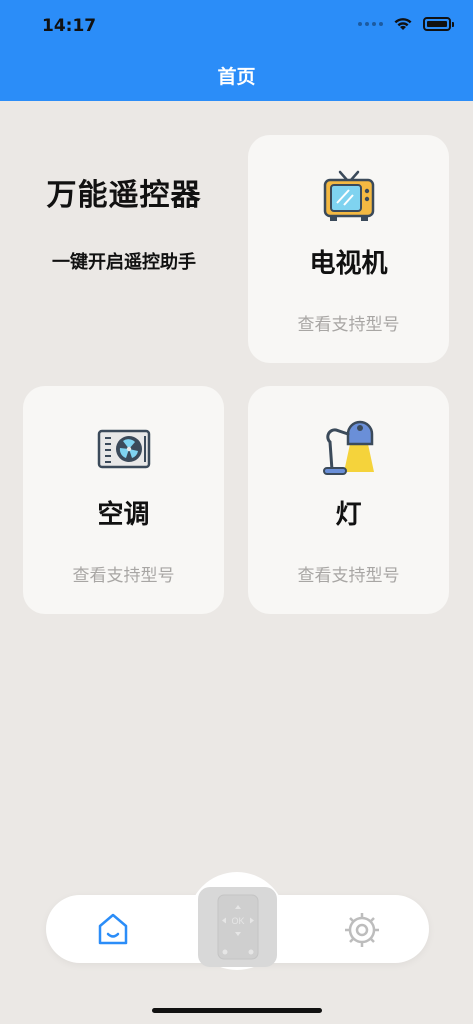 The image size is (473, 1024). I want to click on settings-icon, so click(362, 930).